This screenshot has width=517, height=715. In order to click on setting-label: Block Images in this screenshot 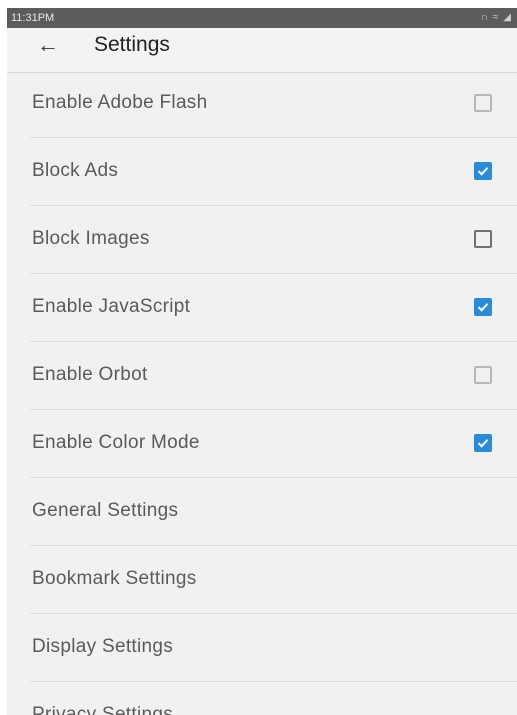, I will do `click(91, 238)`.